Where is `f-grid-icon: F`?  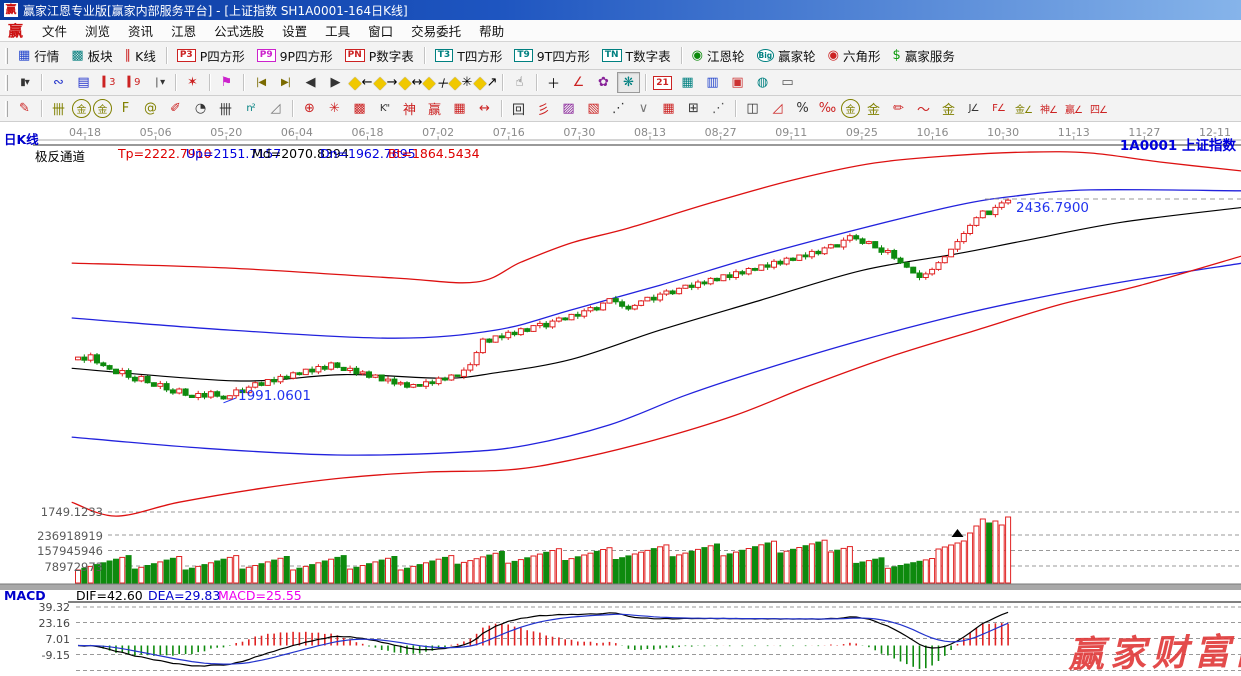
f-grid-icon: F is located at coordinates (125, 108).